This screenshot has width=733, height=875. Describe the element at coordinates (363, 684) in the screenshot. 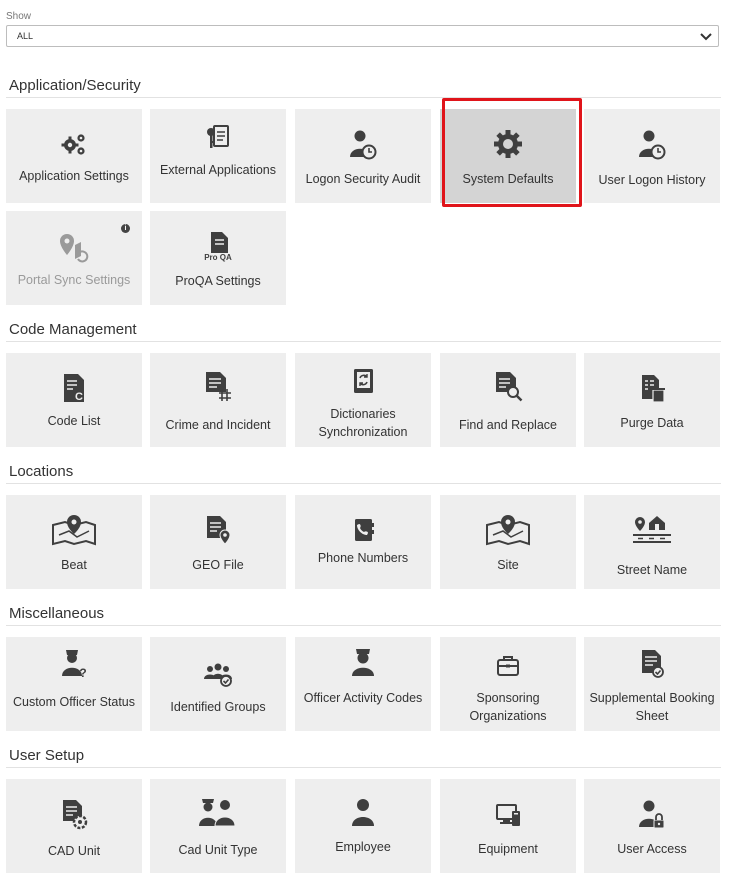

I see `tile-officer-activity-codes: Officer Activity Codes` at that location.